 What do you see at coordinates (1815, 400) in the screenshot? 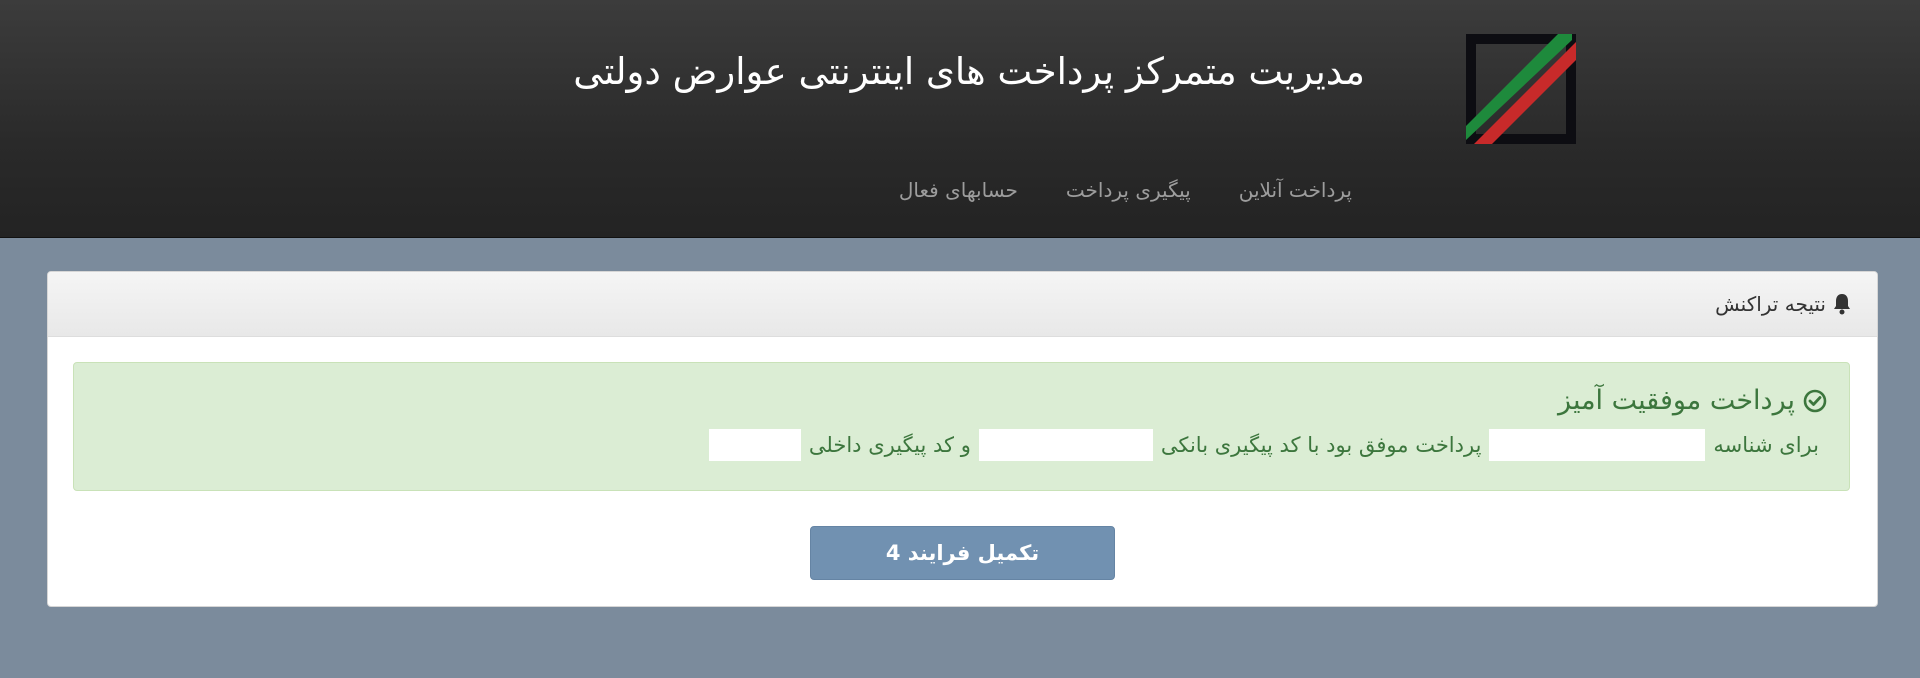
I see `check-circle-icon` at bounding box center [1815, 400].